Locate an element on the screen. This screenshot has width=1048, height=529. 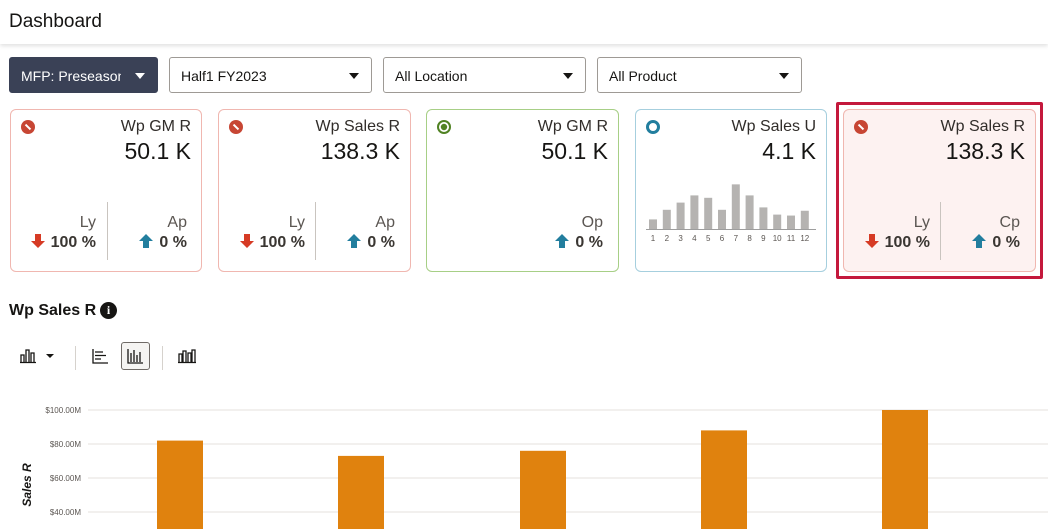
sparkline-label: 9 is located at coordinates (763, 238).